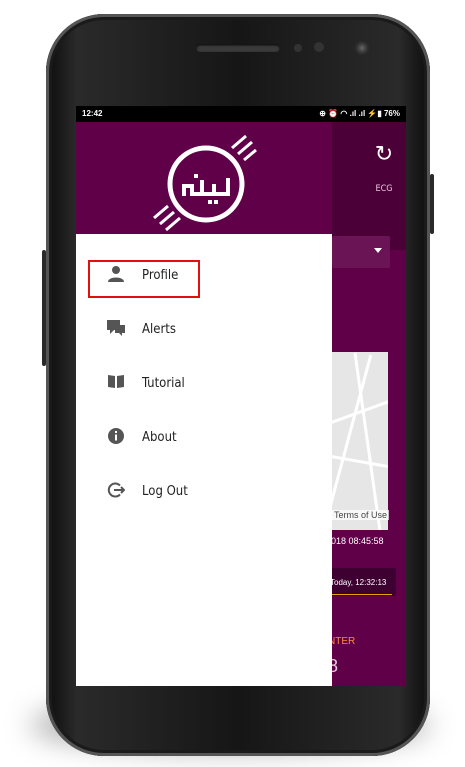  What do you see at coordinates (116, 491) in the screenshot?
I see `logout-icon` at bounding box center [116, 491].